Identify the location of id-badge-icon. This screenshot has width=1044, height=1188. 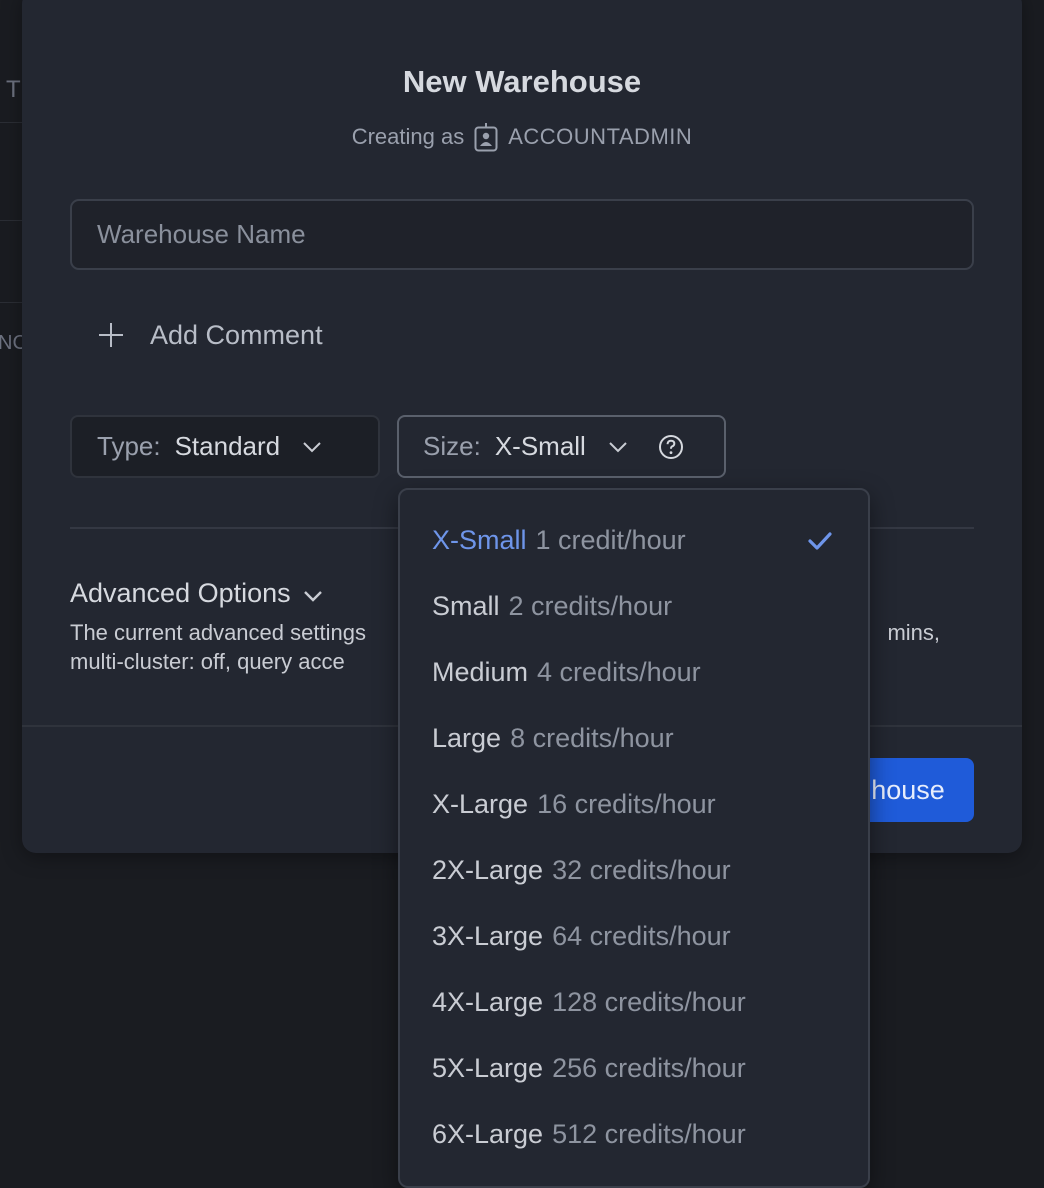
(486, 137).